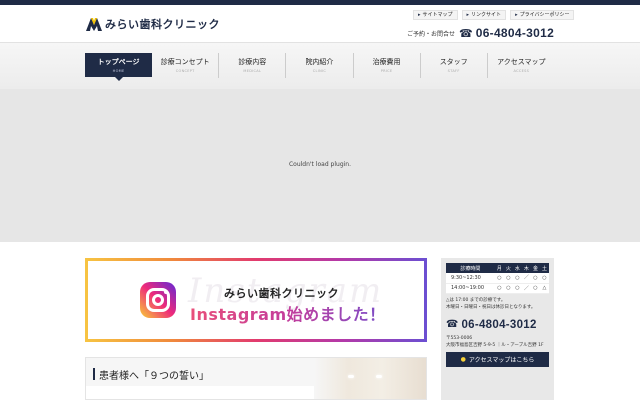 The width and height of the screenshot is (640, 400). I want to click on header-contact: ご予約・お問合せ ☎ 06-4804-3012, so click(480, 33).